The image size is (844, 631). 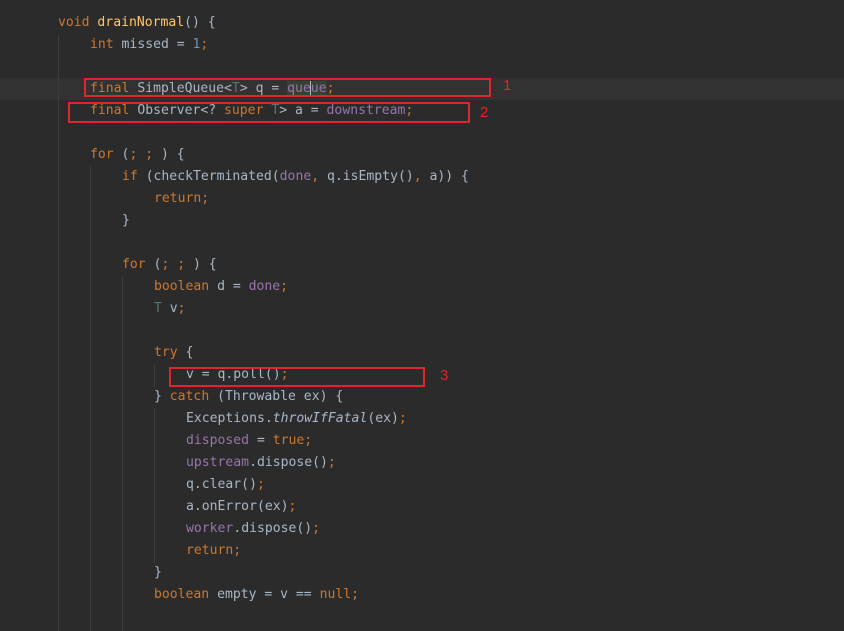 I want to click on code-line: void drainNormal() {, so click(x=137, y=23).